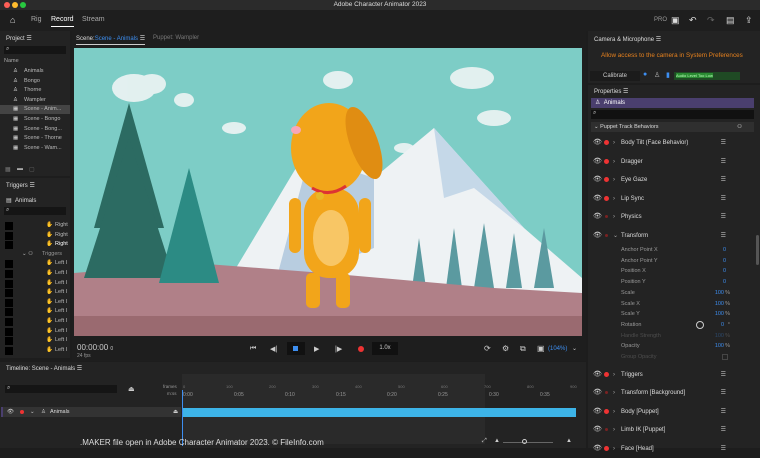 The width and height of the screenshot is (760, 458). Describe the element at coordinates (505, 348) in the screenshot. I see `settings-icon: ⚙` at that location.